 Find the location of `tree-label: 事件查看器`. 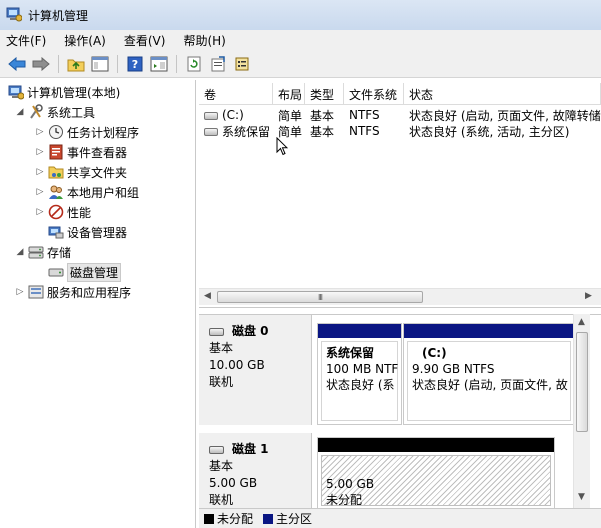

tree-label: 事件查看器 is located at coordinates (97, 152).